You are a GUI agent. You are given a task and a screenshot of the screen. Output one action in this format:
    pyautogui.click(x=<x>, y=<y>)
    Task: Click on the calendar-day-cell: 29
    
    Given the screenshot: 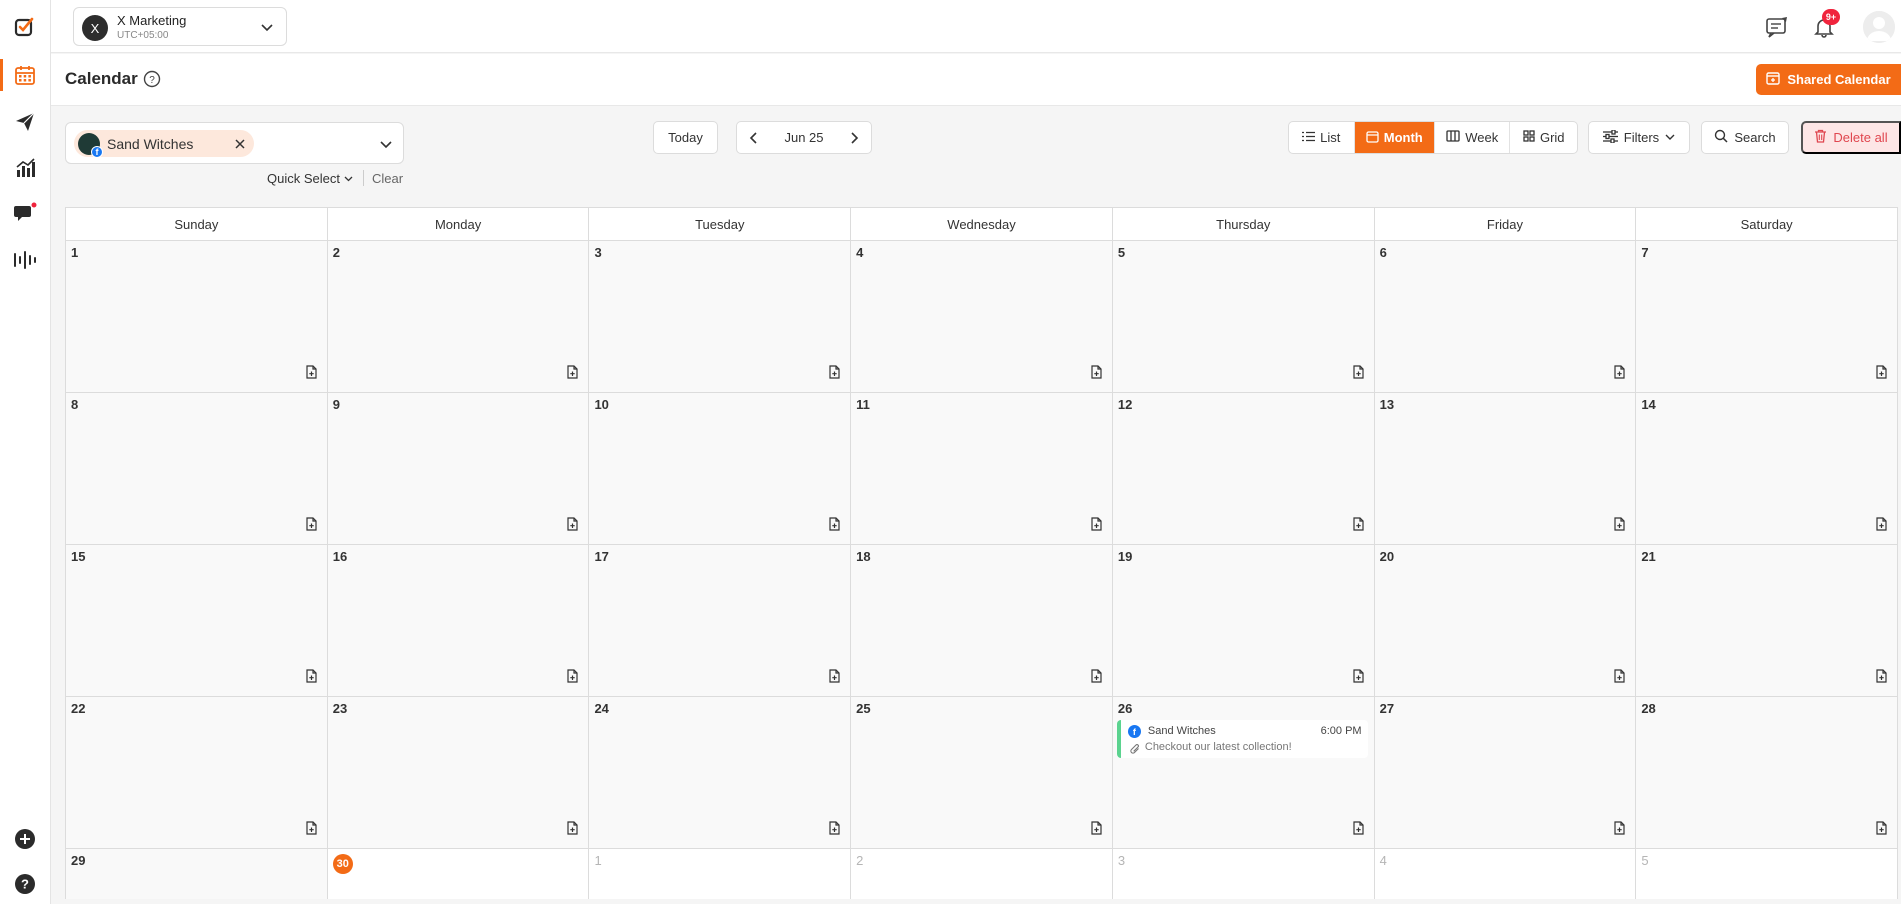 What is the action you would take?
    pyautogui.click(x=197, y=874)
    